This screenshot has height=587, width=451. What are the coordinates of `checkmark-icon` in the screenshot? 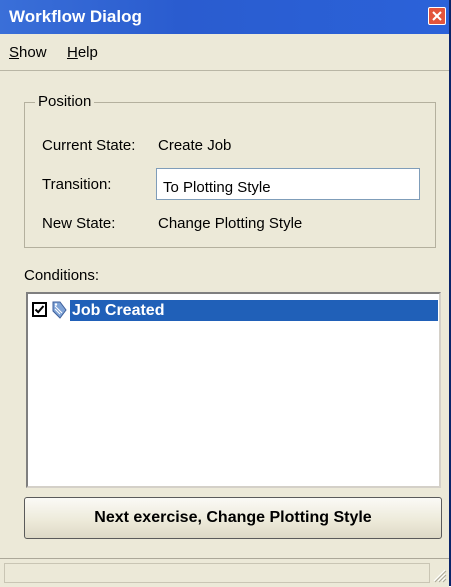 It's located at (39, 309).